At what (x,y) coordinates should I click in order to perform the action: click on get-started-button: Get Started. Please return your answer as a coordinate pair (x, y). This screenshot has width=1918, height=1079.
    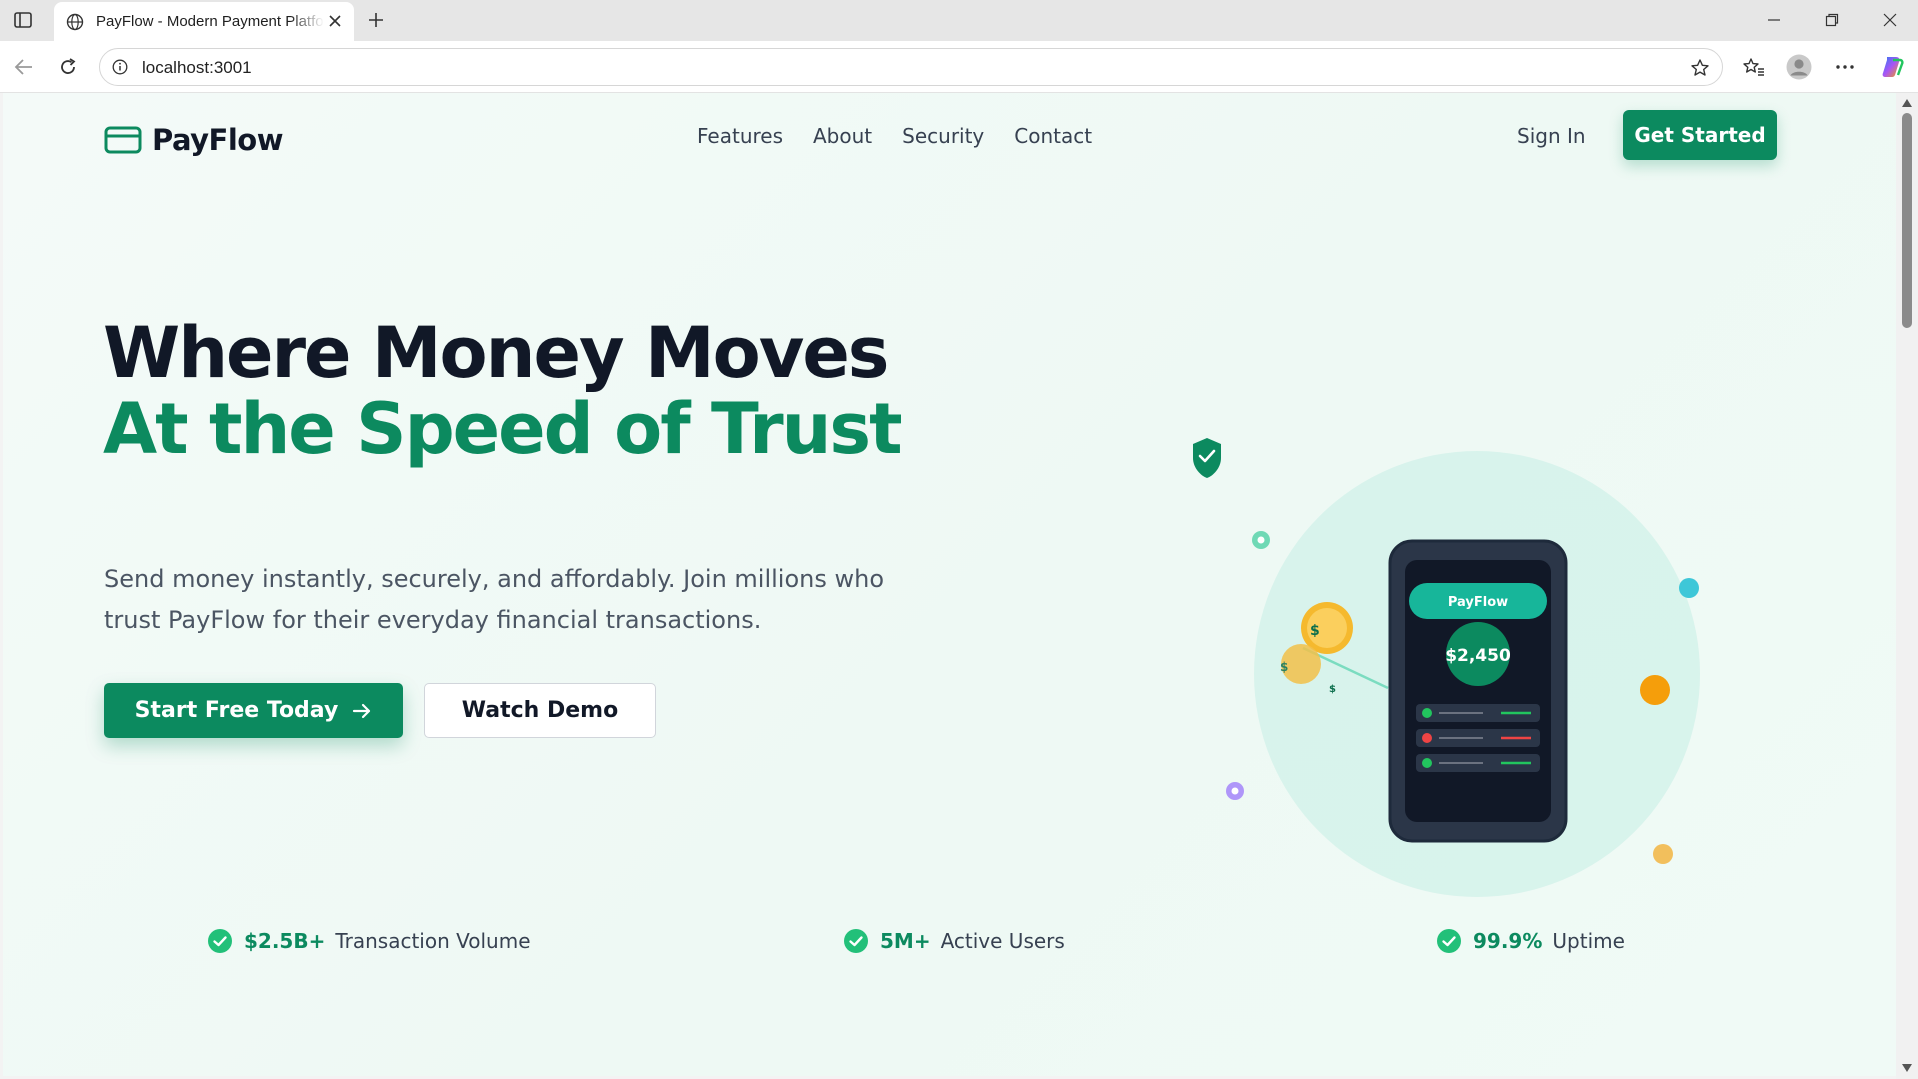
    Looking at the image, I should click on (1700, 135).